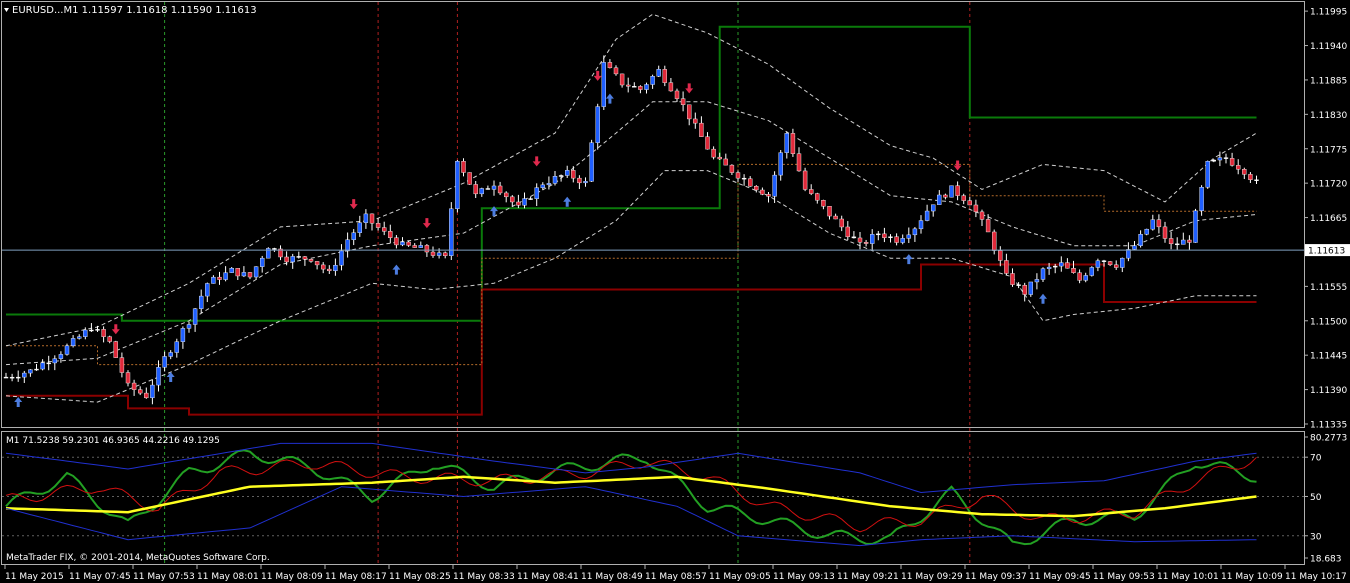 The height and width of the screenshot is (583, 1350). I want to click on time-axis-label: 11 May 07:53, so click(164, 577).